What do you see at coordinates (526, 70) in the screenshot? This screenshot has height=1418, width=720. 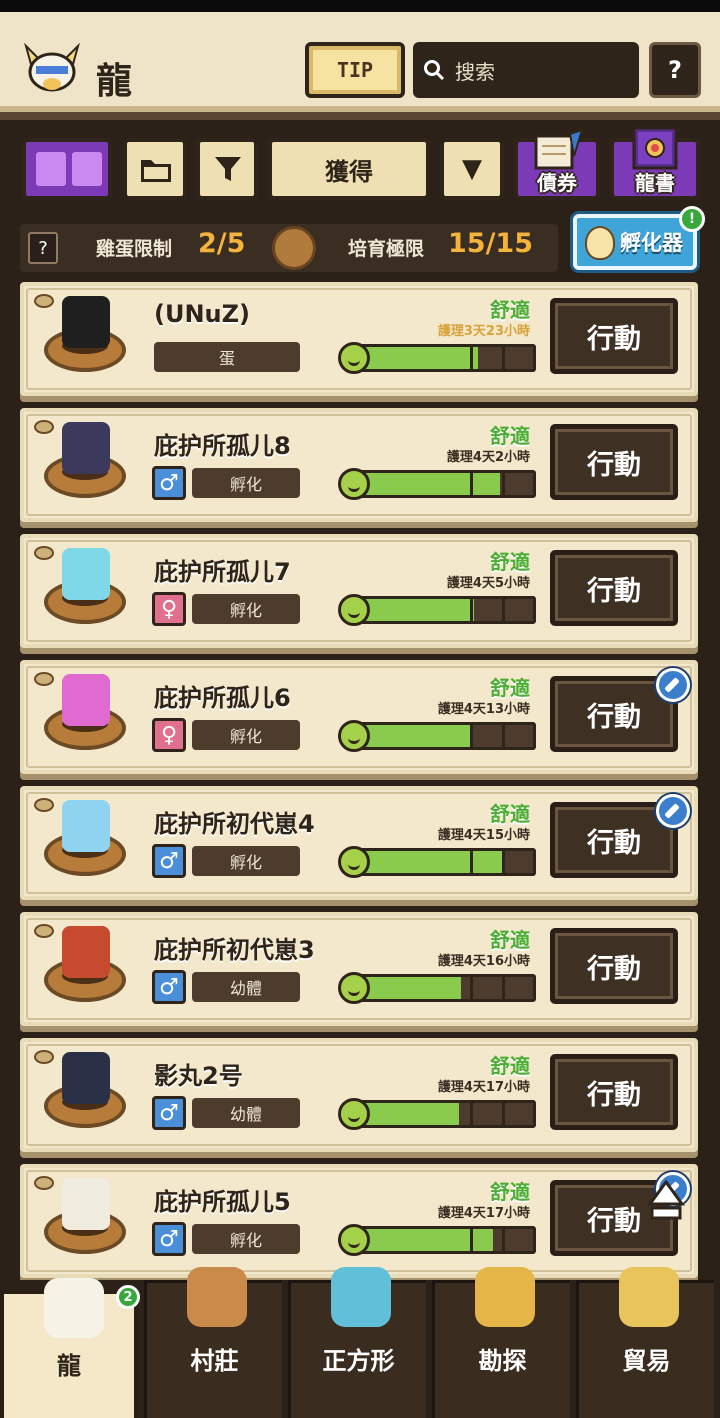 I see `search-input: 搜索` at bounding box center [526, 70].